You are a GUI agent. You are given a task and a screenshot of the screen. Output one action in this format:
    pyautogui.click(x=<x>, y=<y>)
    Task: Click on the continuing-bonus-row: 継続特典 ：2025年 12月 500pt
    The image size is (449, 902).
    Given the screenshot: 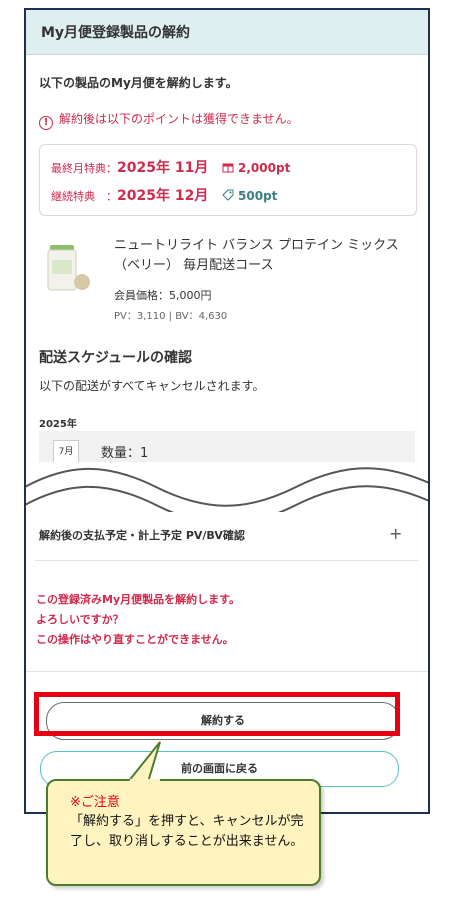 What is the action you would take?
    pyautogui.click(x=164, y=195)
    